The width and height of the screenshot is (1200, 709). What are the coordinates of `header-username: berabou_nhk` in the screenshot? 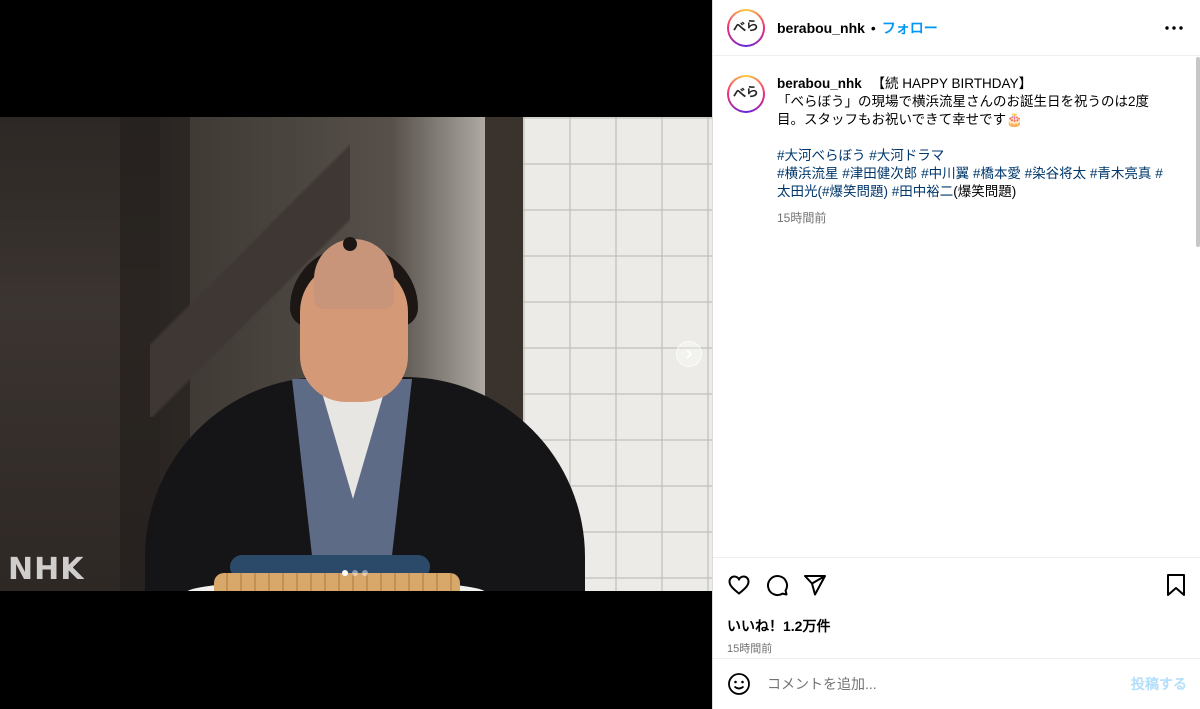 It's located at (821, 28).